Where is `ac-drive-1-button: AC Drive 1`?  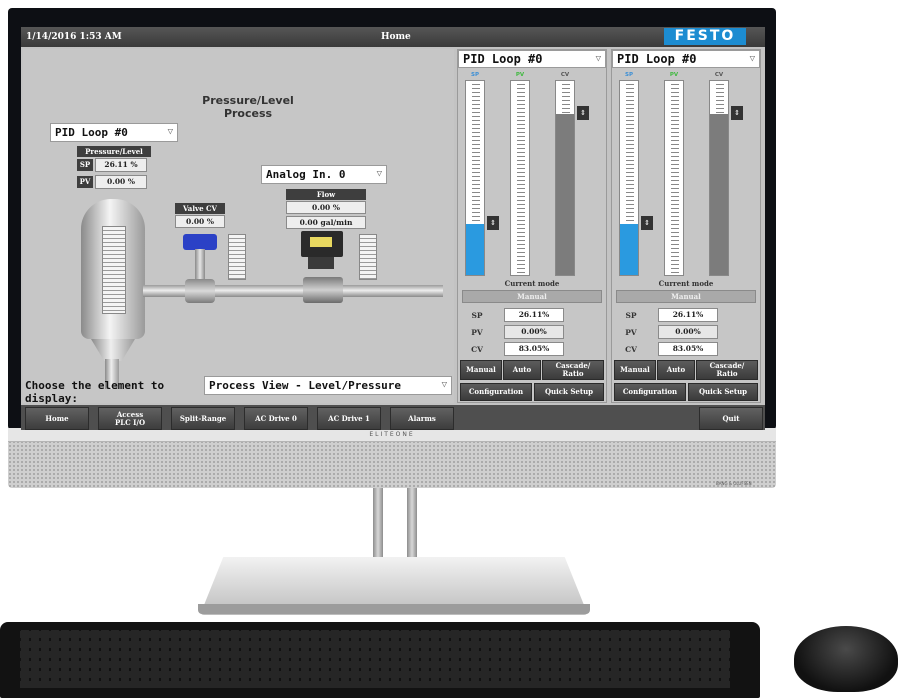
ac-drive-1-button: AC Drive 1 is located at coordinates (349, 418).